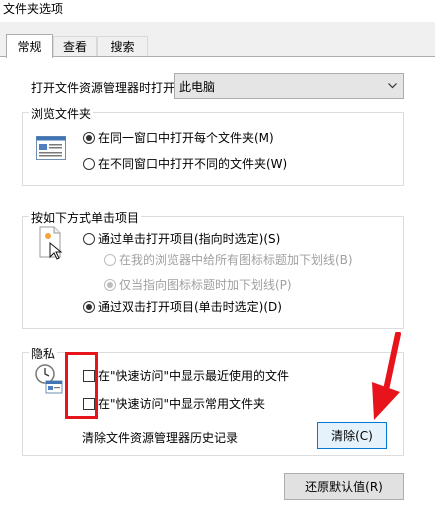 The image size is (435, 508). I want to click on browse-folders-legend: 浏览文件夹, so click(61, 113).